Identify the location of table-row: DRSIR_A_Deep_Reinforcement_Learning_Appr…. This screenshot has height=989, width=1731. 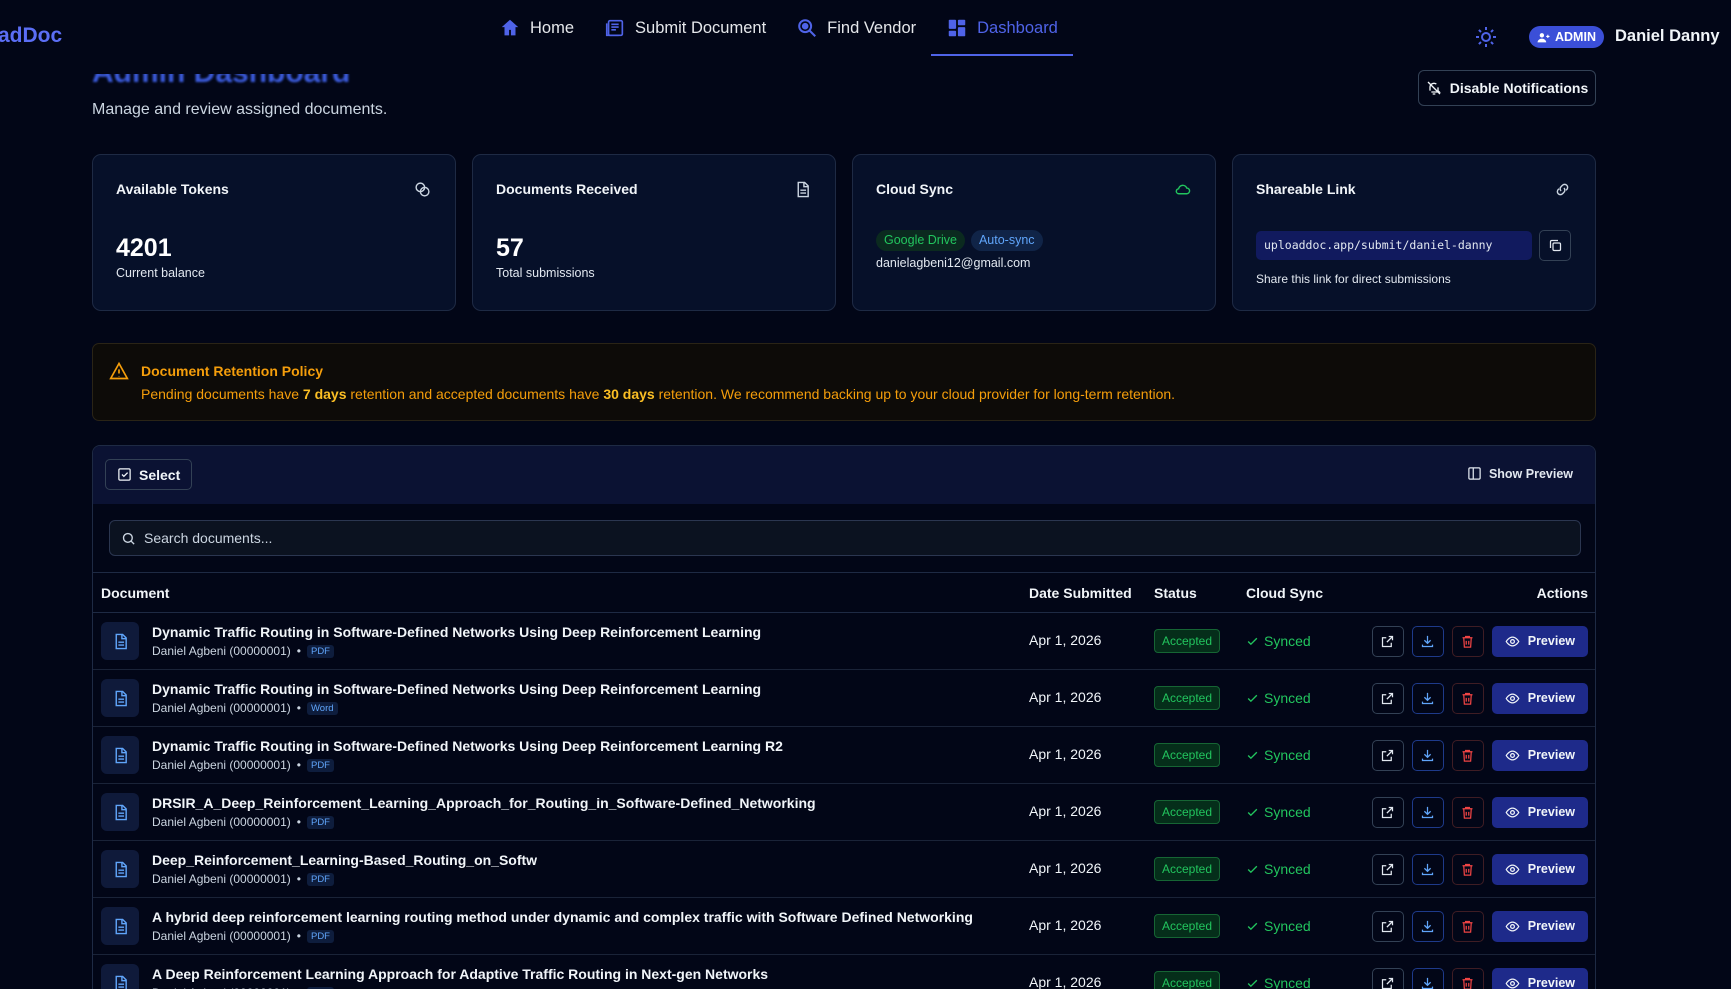
(844, 812).